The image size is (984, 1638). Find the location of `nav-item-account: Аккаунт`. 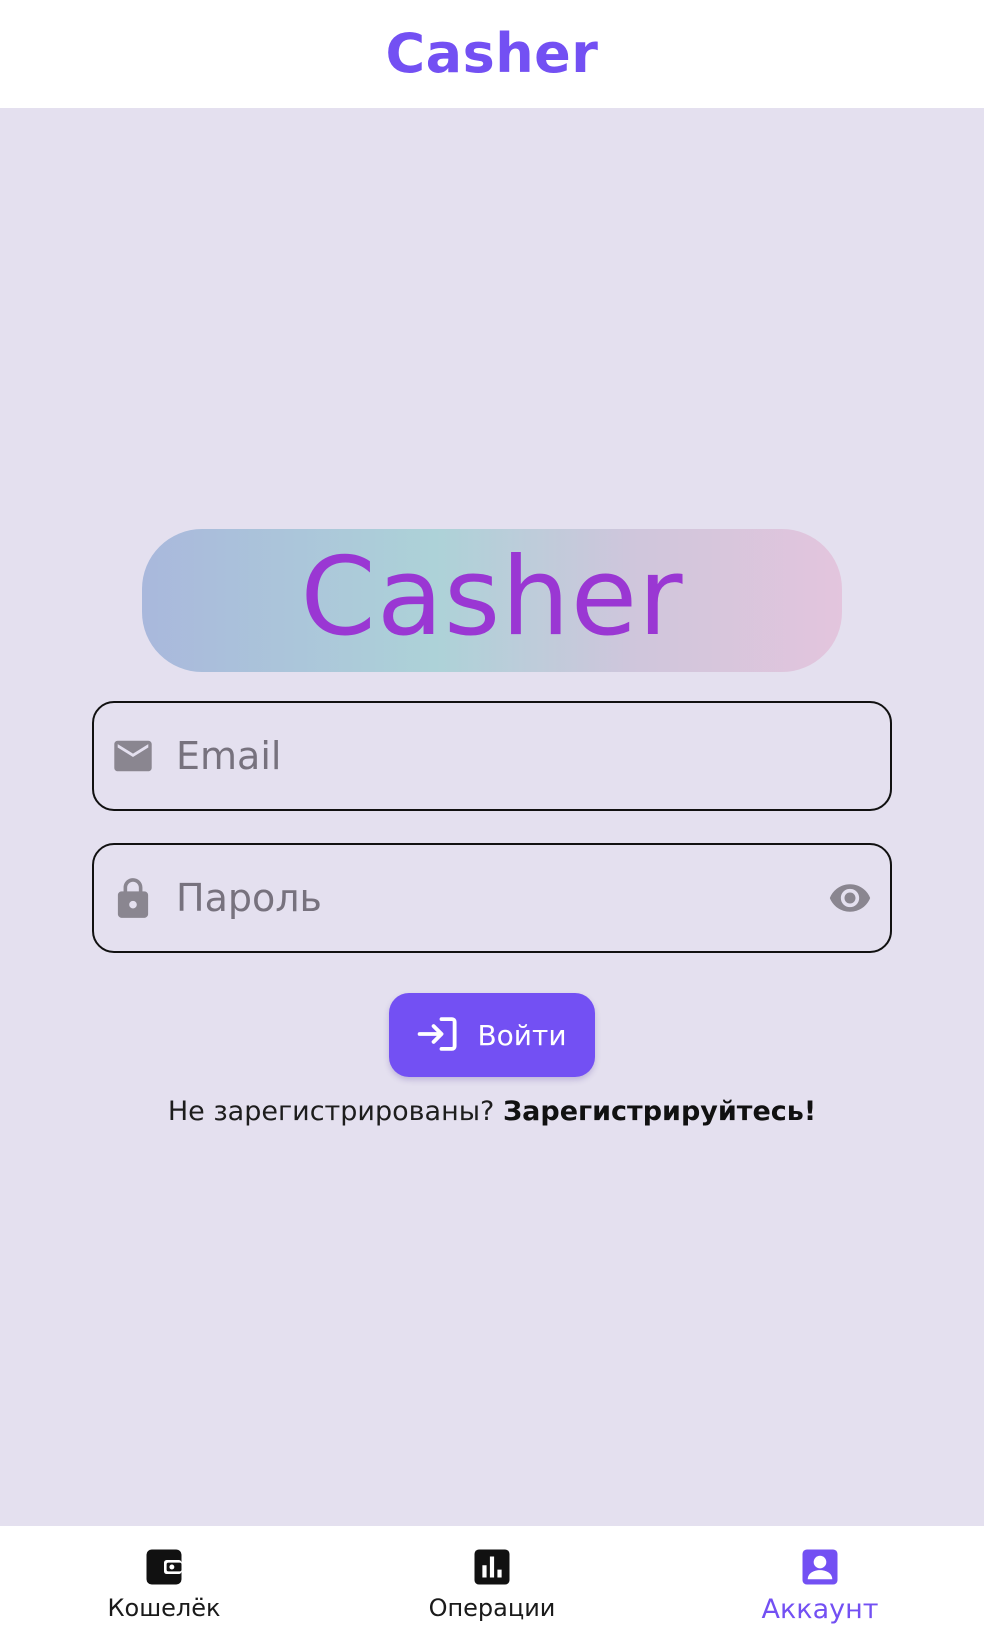

nav-item-account: Аккаунт is located at coordinates (820, 1582).